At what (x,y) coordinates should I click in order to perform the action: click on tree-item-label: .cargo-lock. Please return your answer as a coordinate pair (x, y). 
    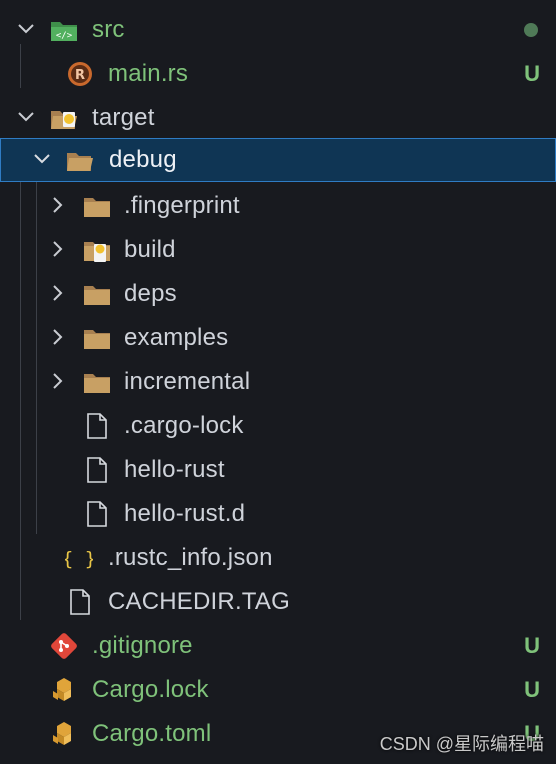
    Looking at the image, I should click on (184, 425).